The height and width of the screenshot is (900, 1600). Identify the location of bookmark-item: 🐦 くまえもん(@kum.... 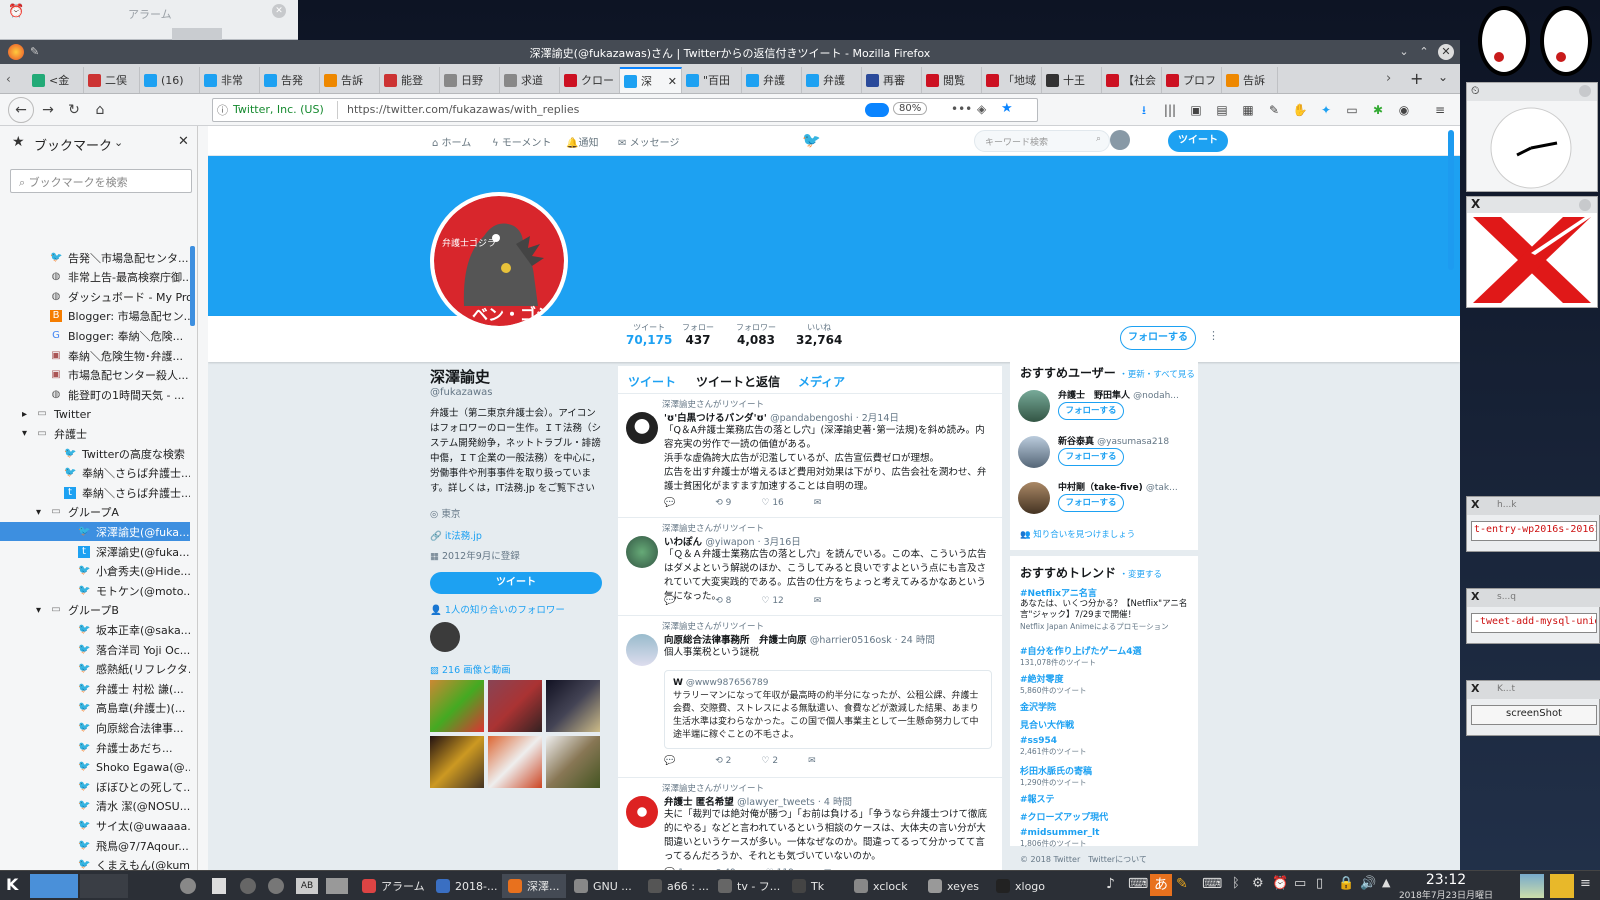
(95, 863).